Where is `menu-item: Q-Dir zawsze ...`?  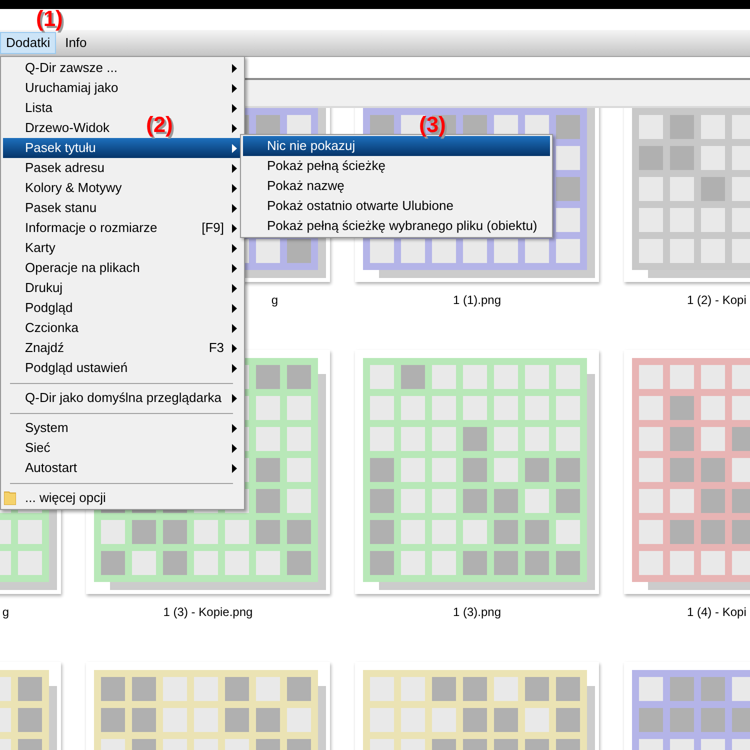
menu-item: Q-Dir zawsze ... is located at coordinates (71, 68).